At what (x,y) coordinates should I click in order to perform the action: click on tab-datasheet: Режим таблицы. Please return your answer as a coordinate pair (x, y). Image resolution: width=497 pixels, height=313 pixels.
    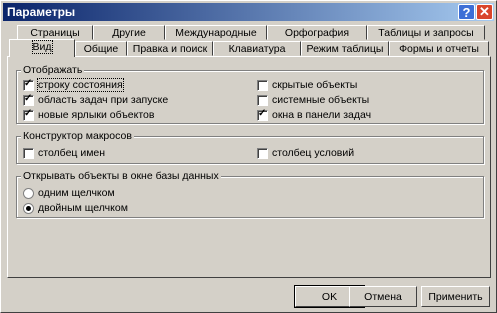
    Looking at the image, I should click on (345, 48).